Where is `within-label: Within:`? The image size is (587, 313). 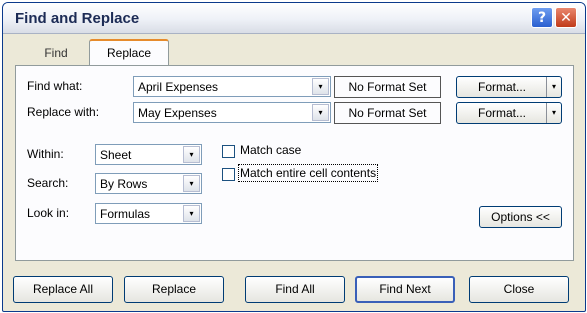 within-label: Within: is located at coordinates (45, 154).